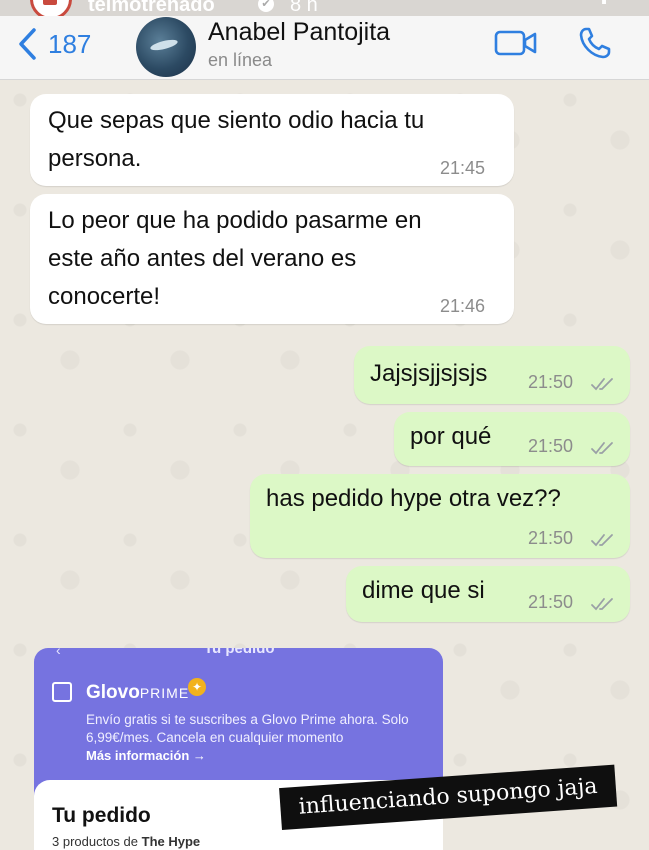 This screenshot has height=850, width=649. Describe the element at coordinates (104, 296) in the screenshot. I see `message-line: conocerte!` at that location.